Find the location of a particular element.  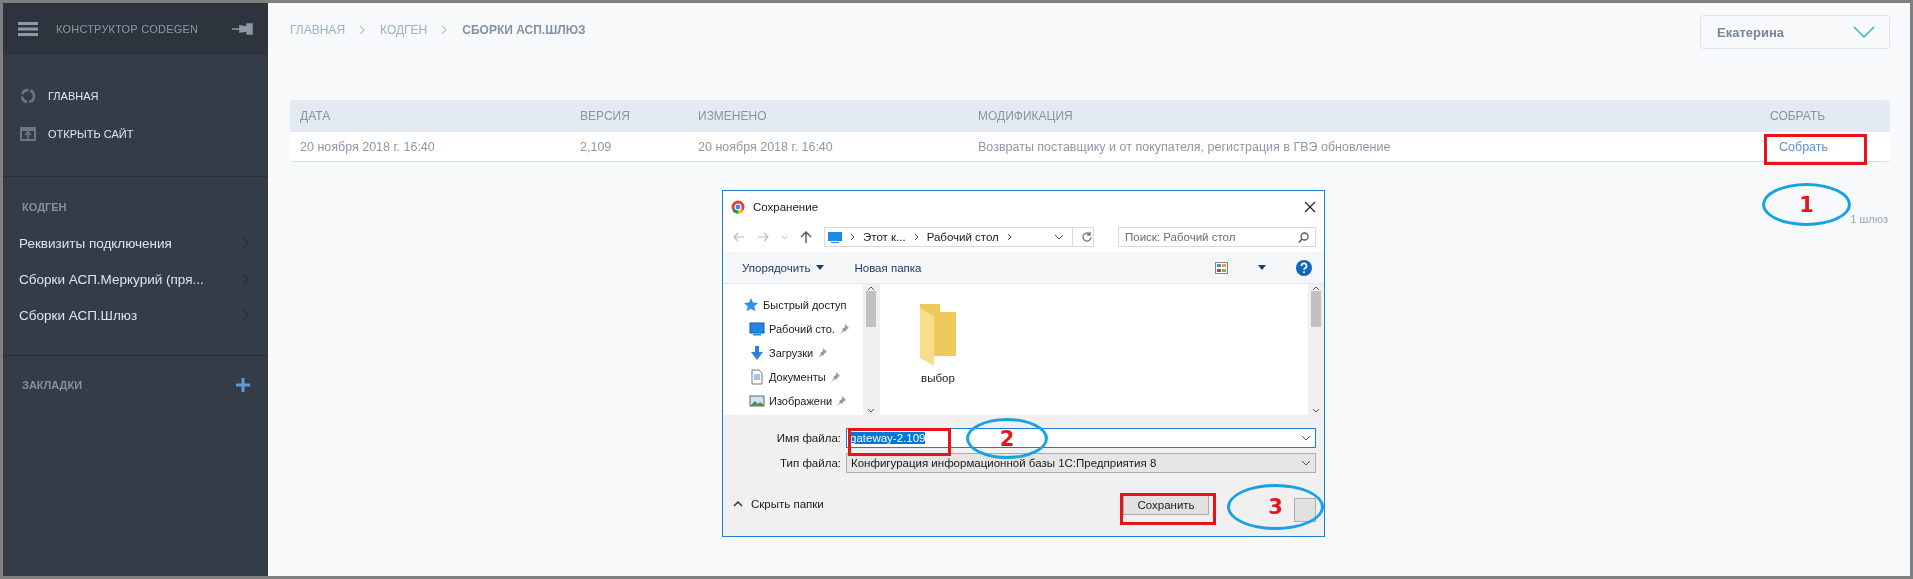

callout-number: 3 is located at coordinates (1275, 507).